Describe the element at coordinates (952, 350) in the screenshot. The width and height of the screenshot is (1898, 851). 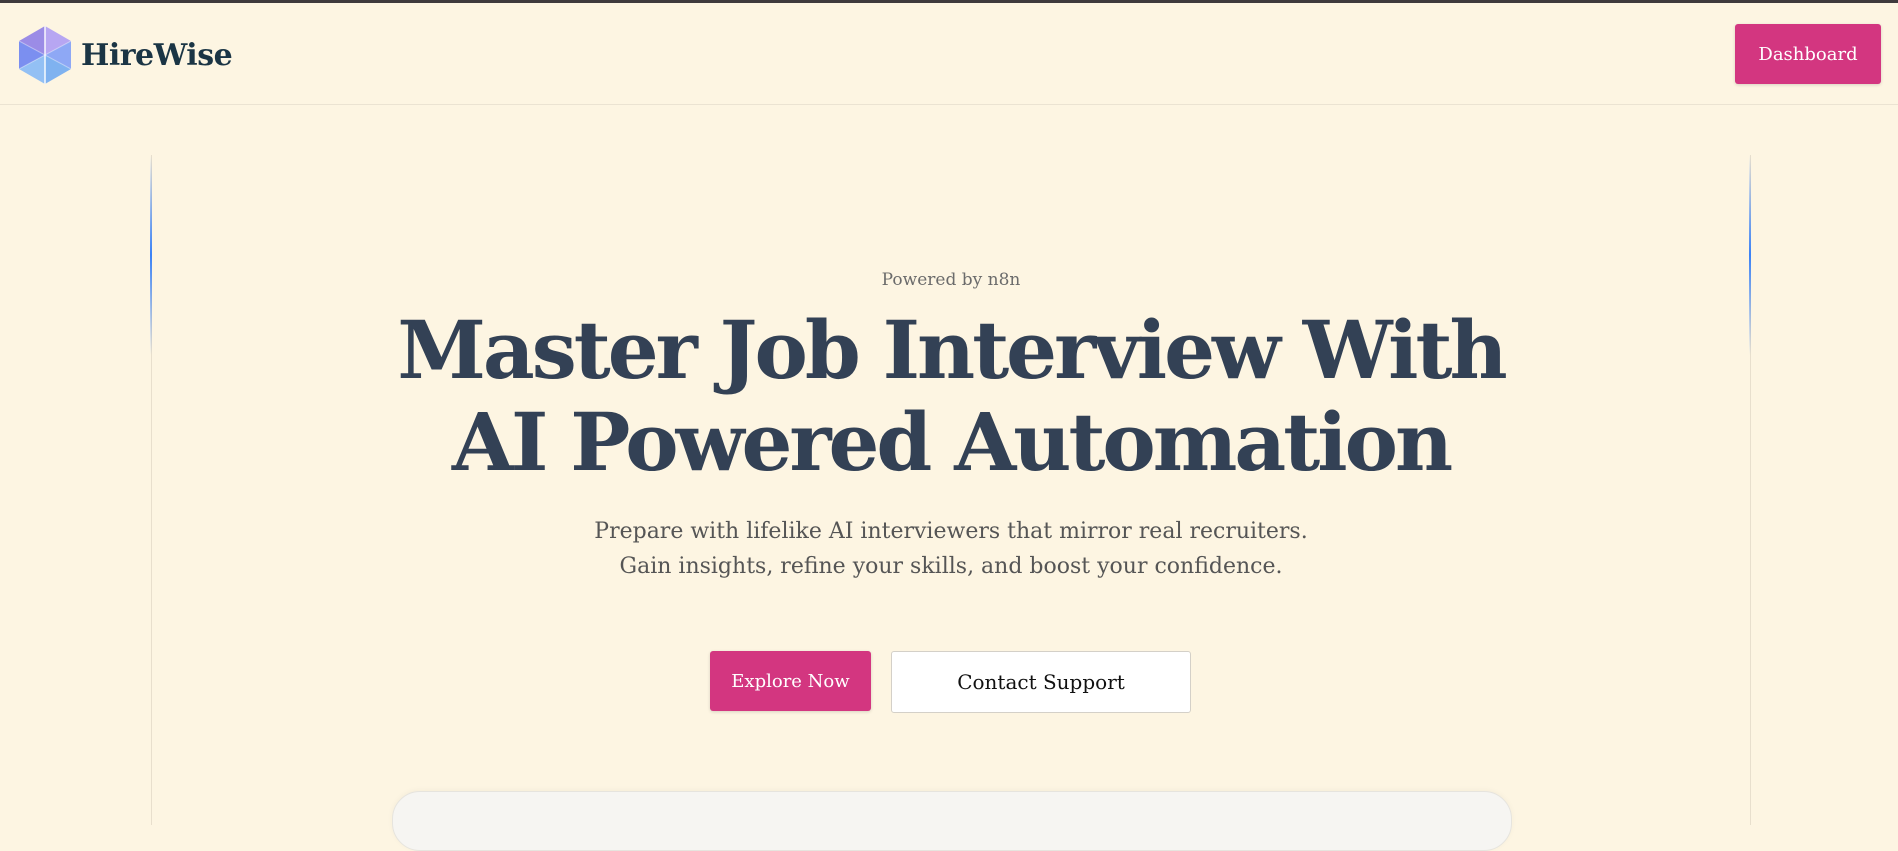
I see `hero-headline-line-1: Master Job Interview With` at that location.